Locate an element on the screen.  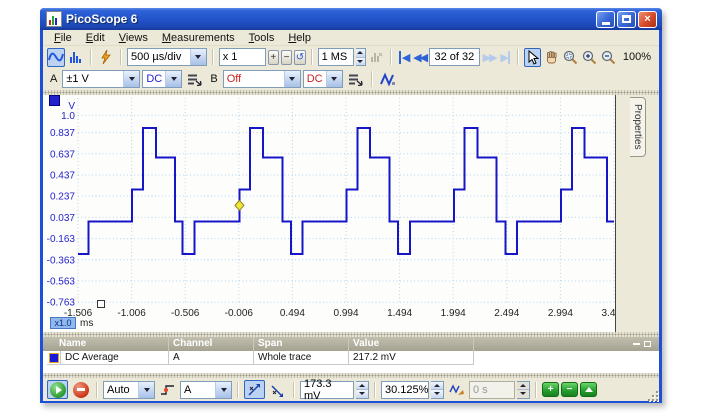
hand-tool-button is located at coordinates (551, 57).